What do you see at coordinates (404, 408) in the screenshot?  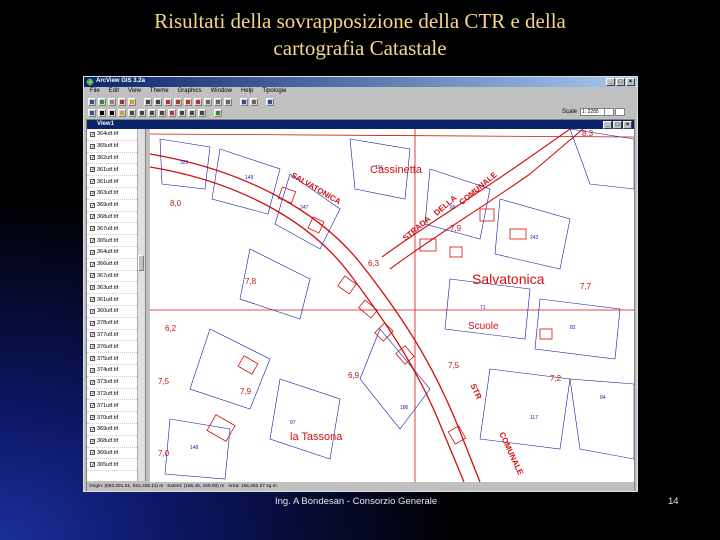 I see `svg-text: 186` at bounding box center [404, 408].